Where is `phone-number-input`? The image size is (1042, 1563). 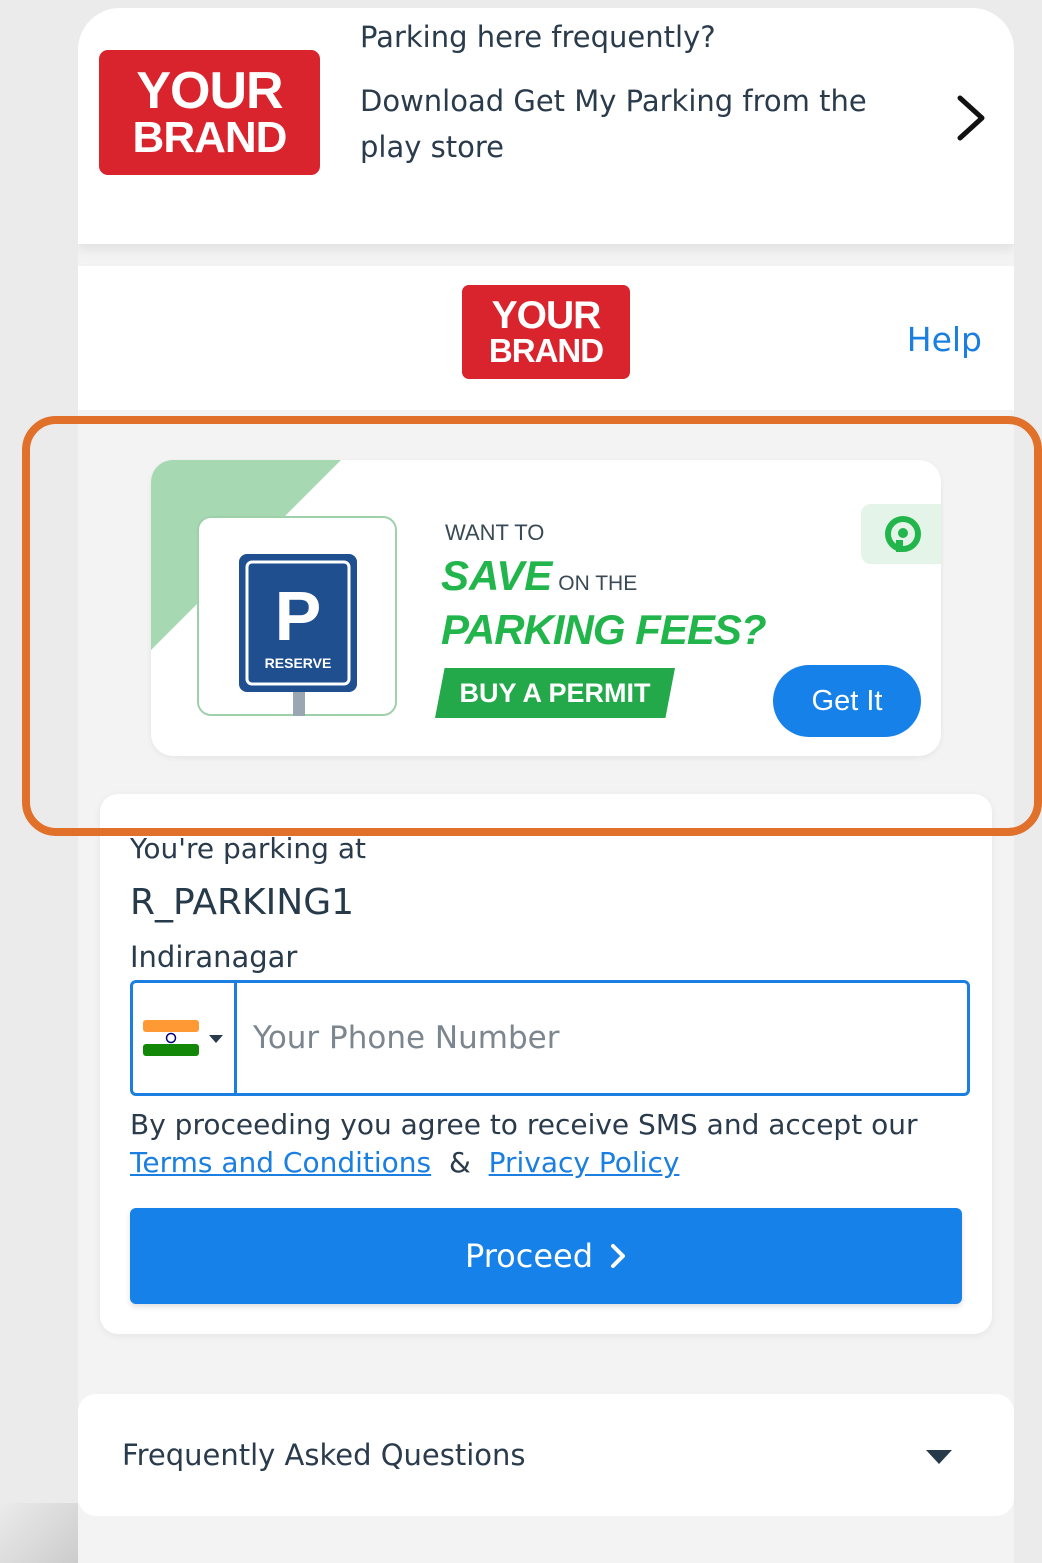
phone-number-input is located at coordinates (603, 1038).